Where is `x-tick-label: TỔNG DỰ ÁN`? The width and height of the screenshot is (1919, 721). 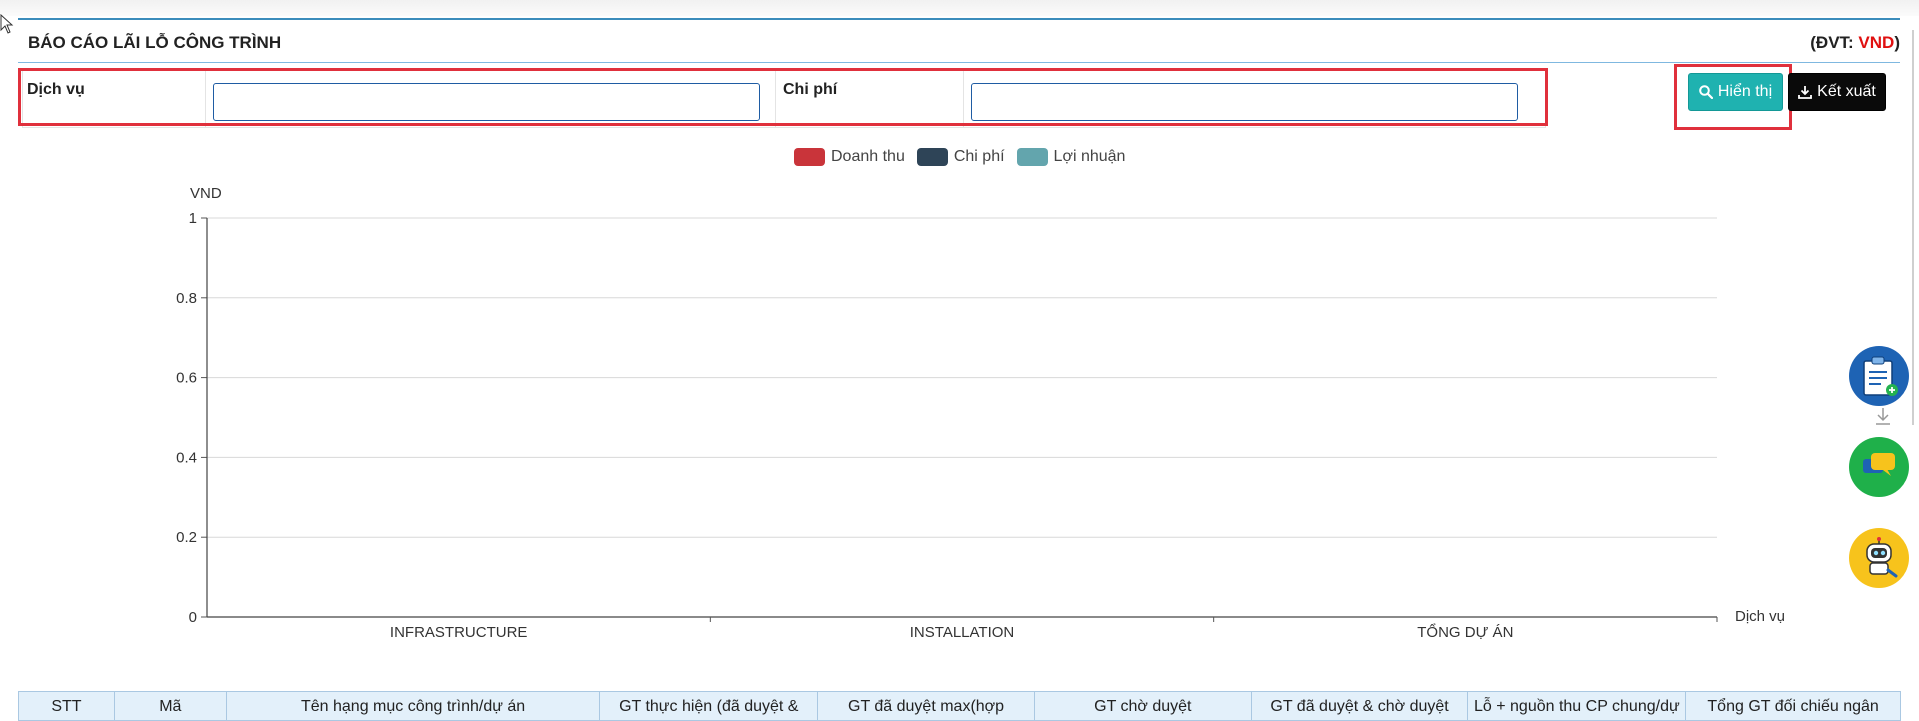 x-tick-label: TỔNG DỰ ÁN is located at coordinates (1465, 632).